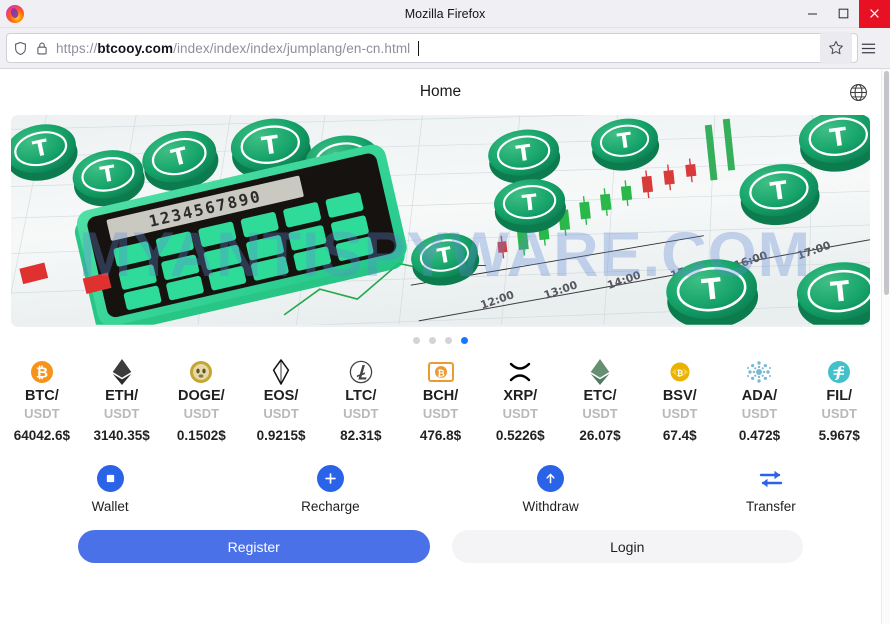  I want to click on ticker-base: BSV/, so click(679, 396).